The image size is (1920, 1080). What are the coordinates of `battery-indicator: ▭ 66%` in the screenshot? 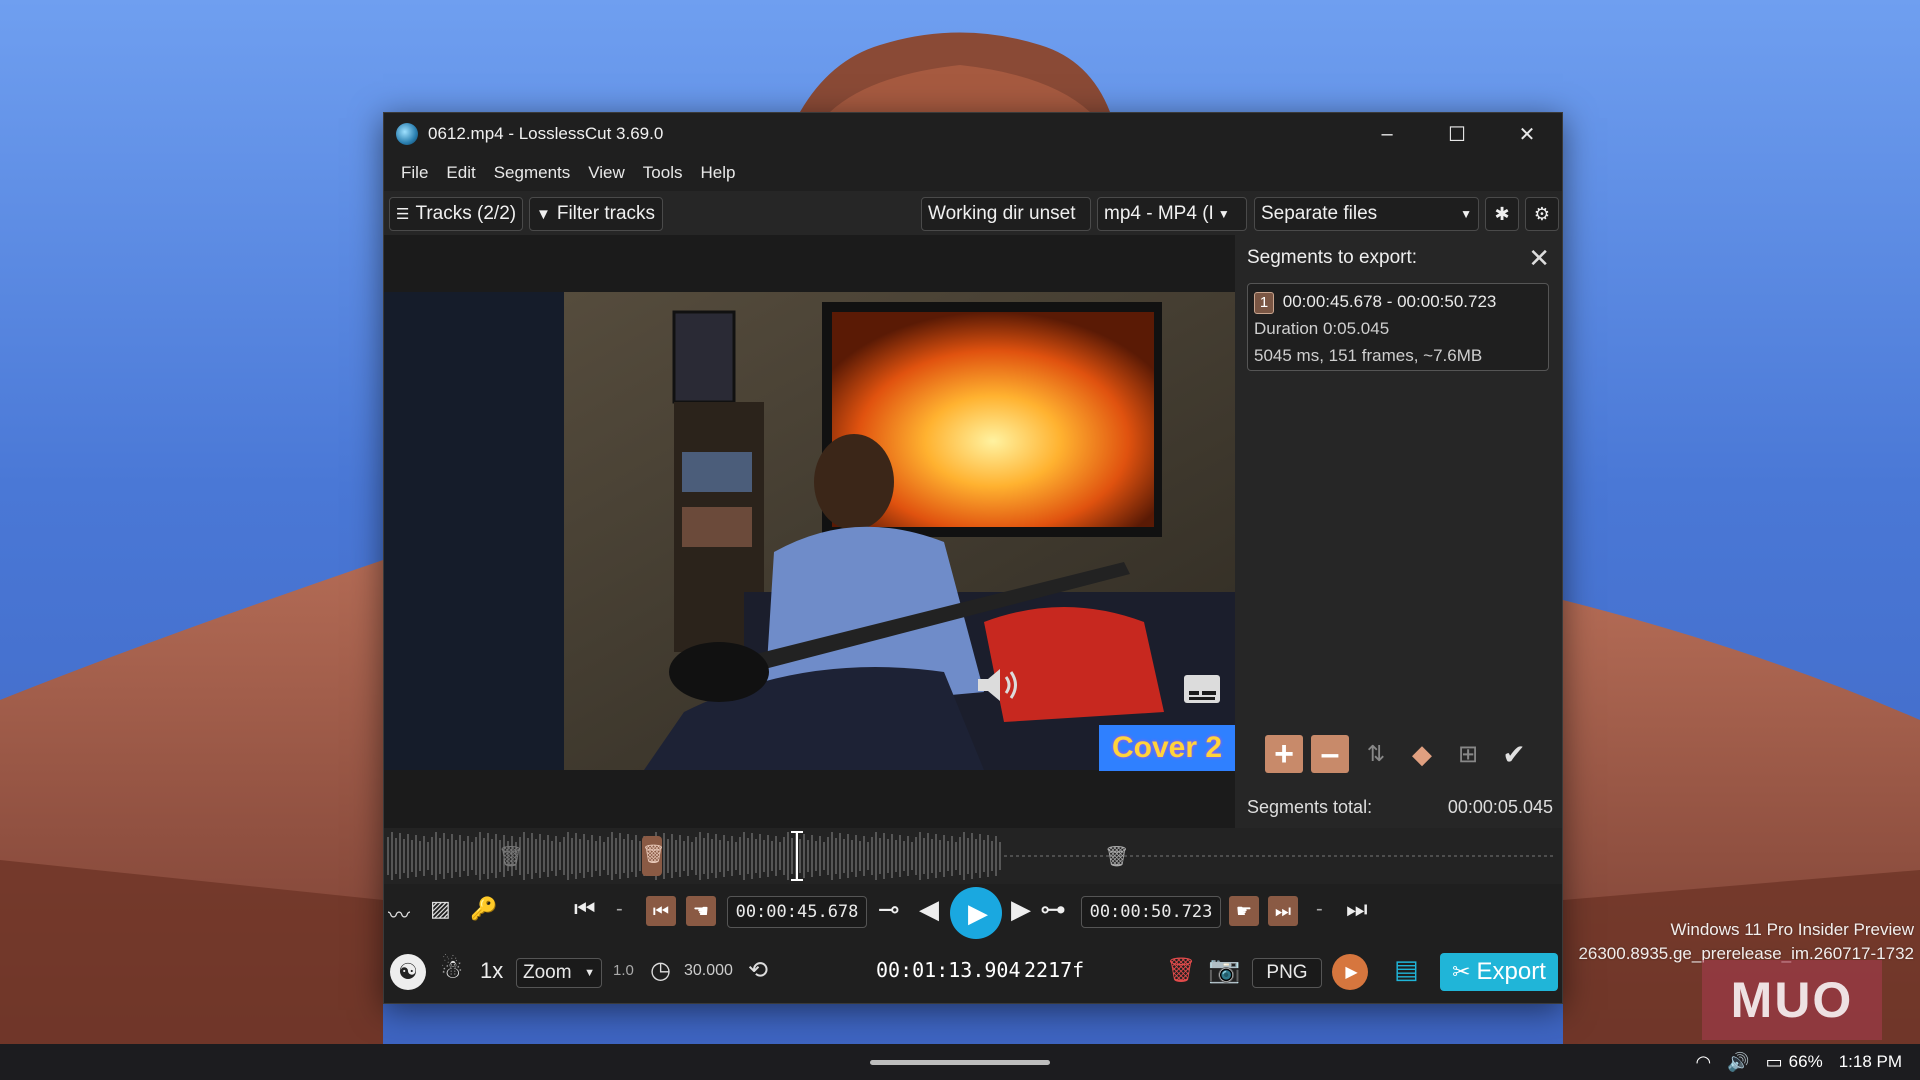 It's located at (1794, 1062).